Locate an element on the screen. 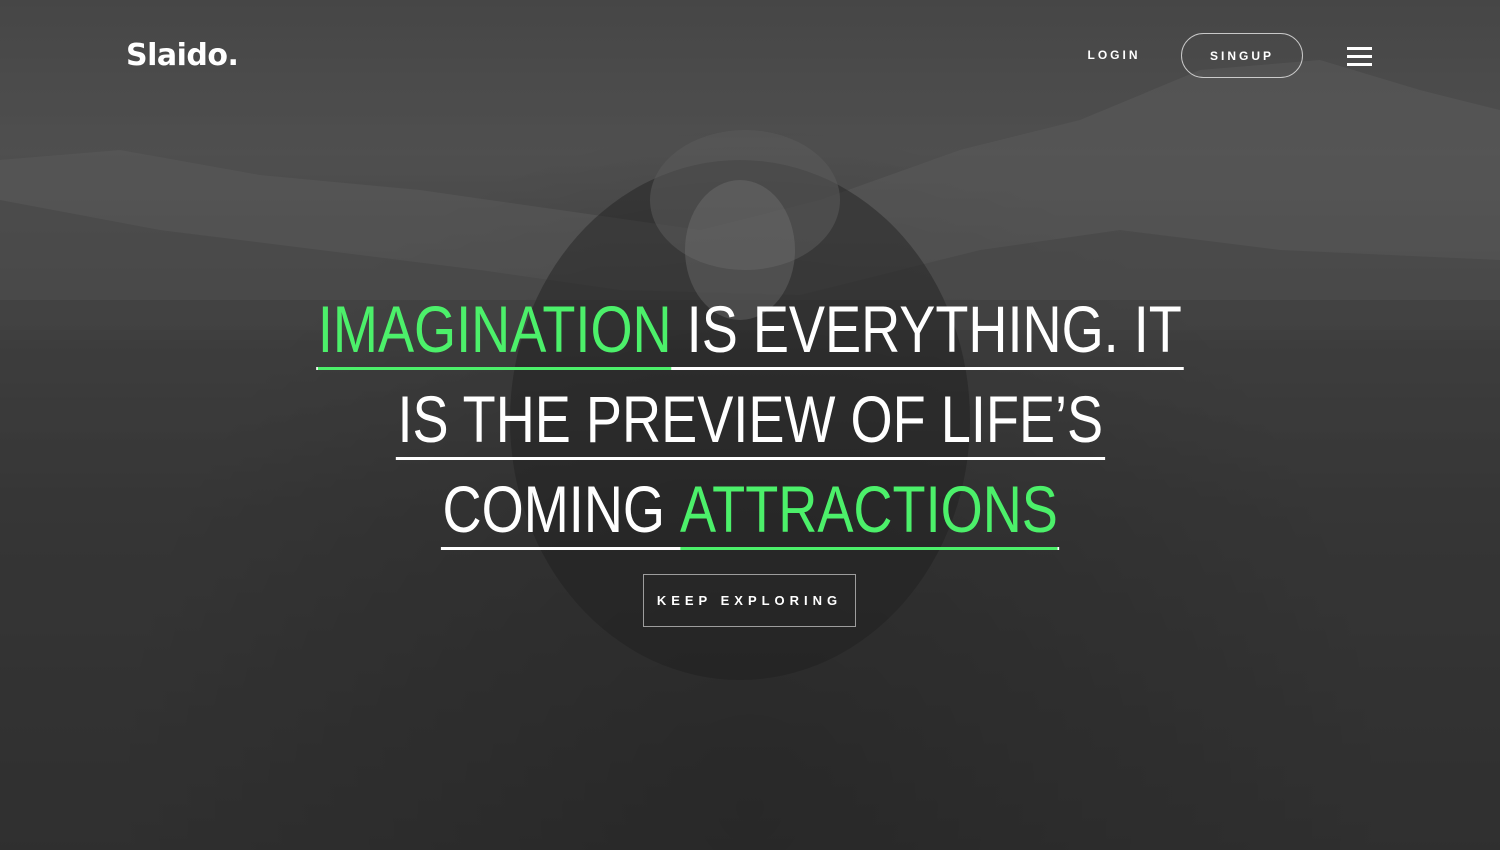  logo: Slaido. is located at coordinates (182, 55).